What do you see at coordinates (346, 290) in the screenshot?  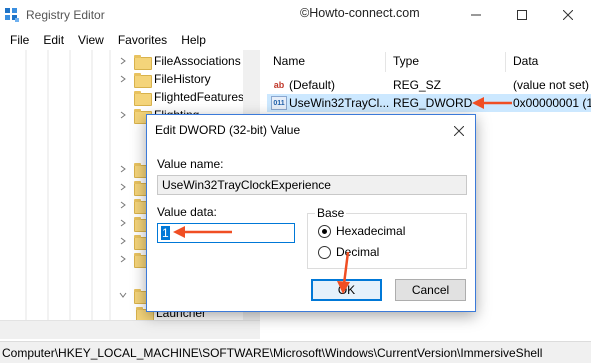 I see `ok-button: OK` at bounding box center [346, 290].